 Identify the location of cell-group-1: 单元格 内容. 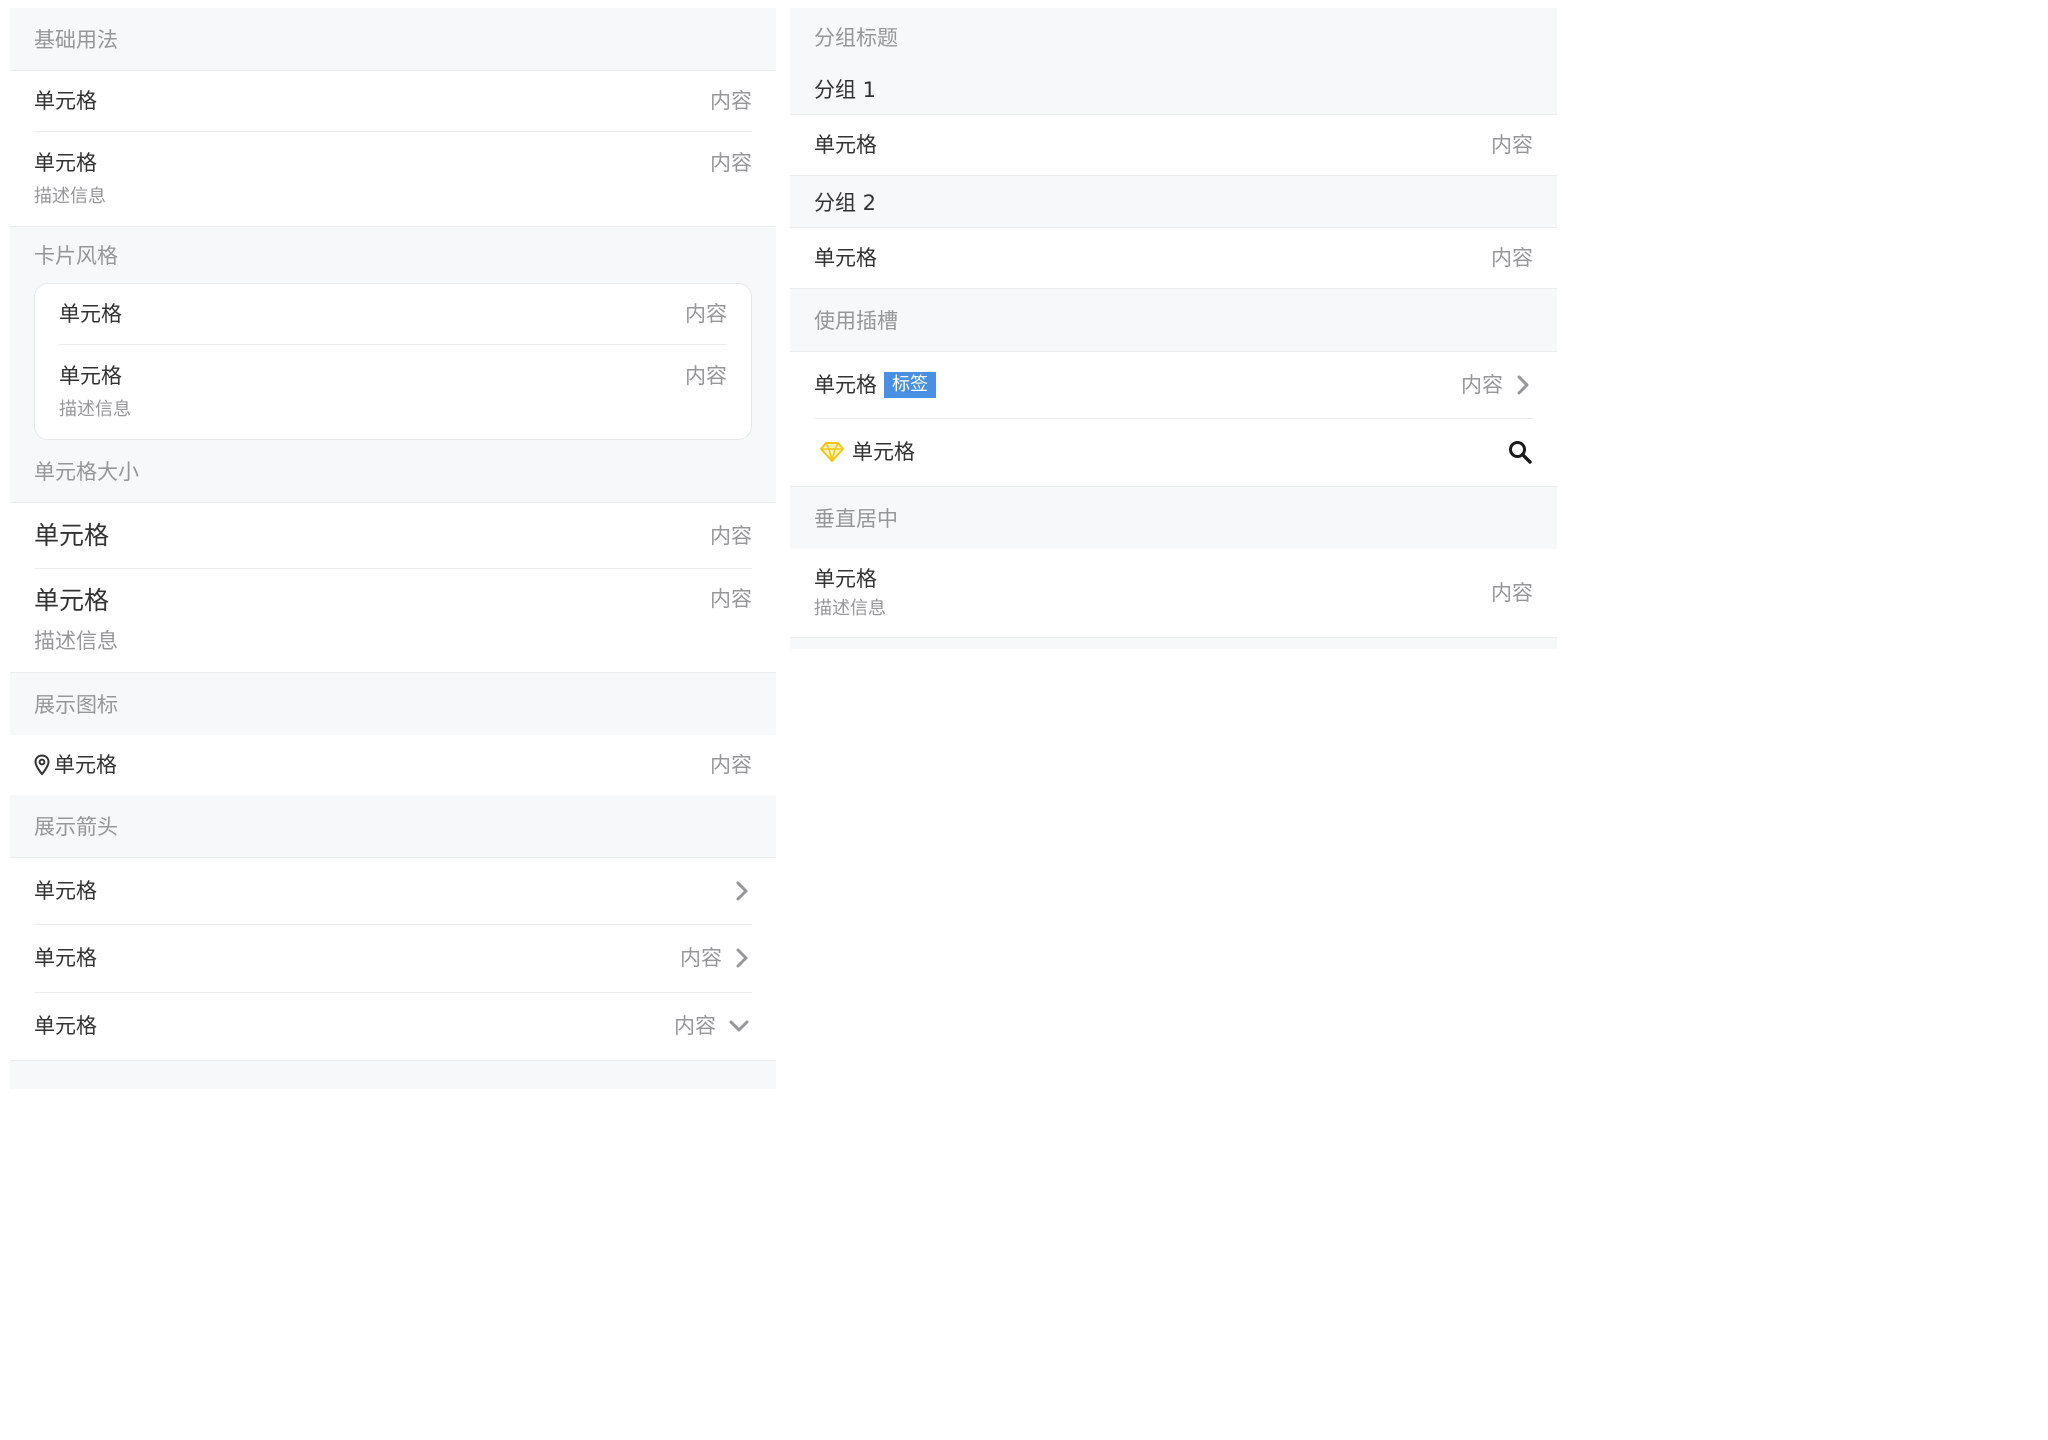
(1173, 145).